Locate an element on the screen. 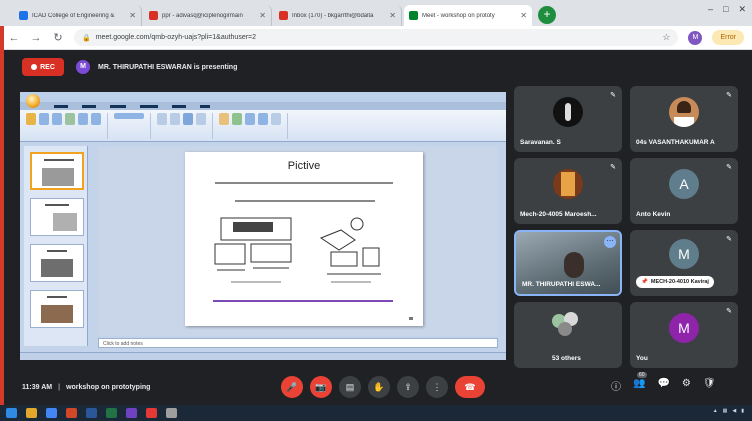 Image resolution: width=752 pixels, height=421 pixels. participant-name: 04s VASANTHAKUMAR A is located at coordinates (675, 142).